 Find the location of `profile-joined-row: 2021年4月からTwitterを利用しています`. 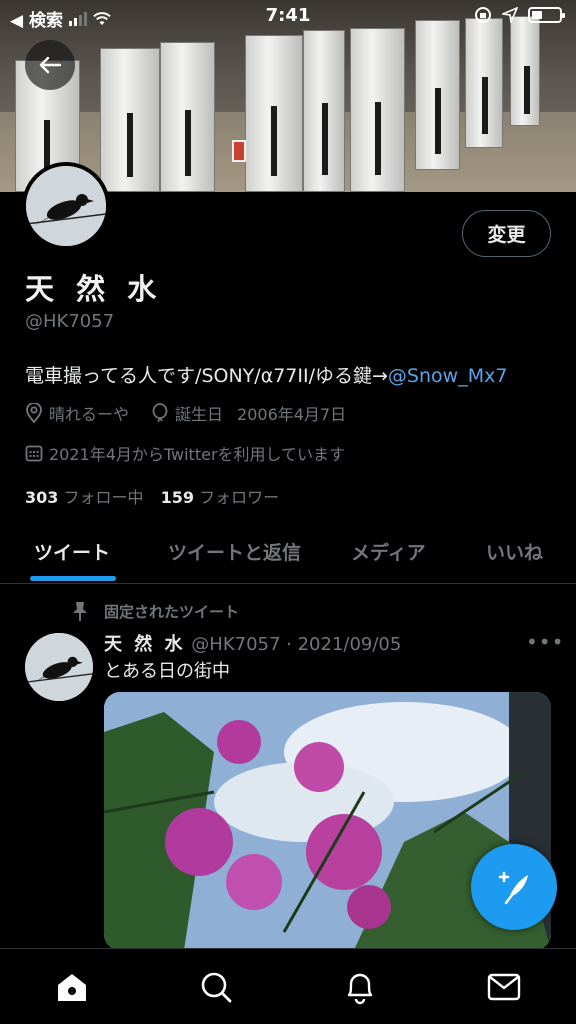

profile-joined-row: 2021年4月からTwitterを利用しています is located at coordinates (185, 453).